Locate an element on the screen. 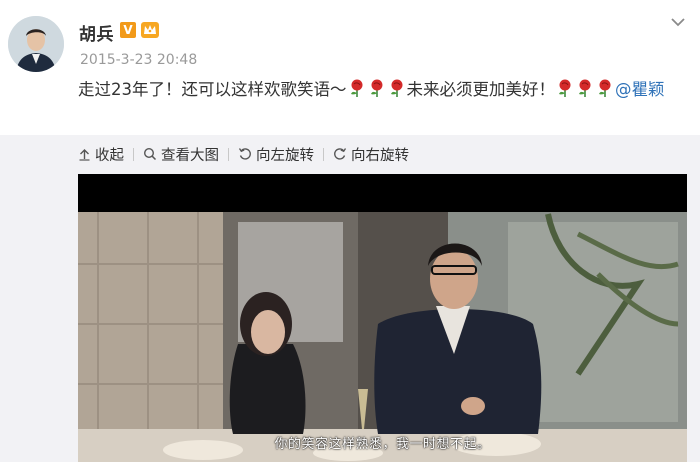 The width and height of the screenshot is (700, 462). collapse-button: 收起 is located at coordinates (101, 154).